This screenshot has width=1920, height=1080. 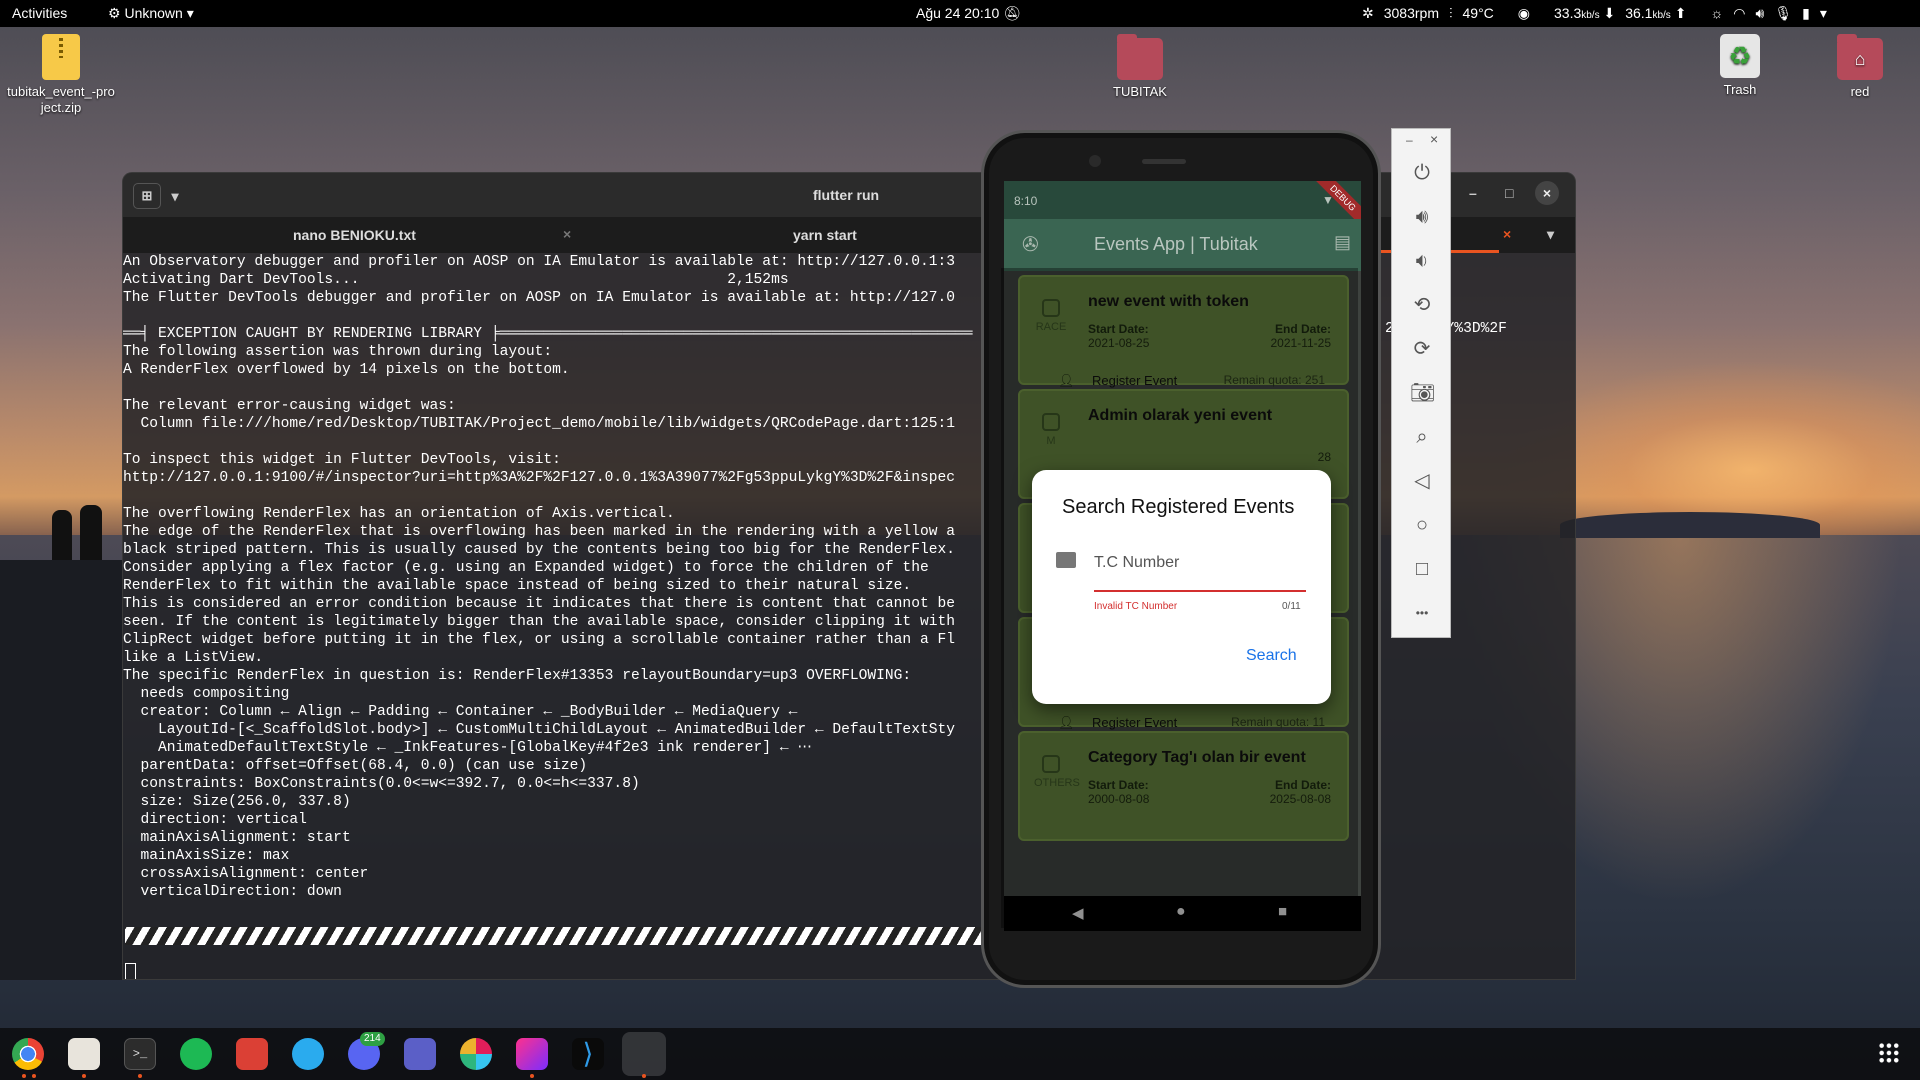 I want to click on net-up: 36.1kb/s ⬆, so click(x=1655, y=13).